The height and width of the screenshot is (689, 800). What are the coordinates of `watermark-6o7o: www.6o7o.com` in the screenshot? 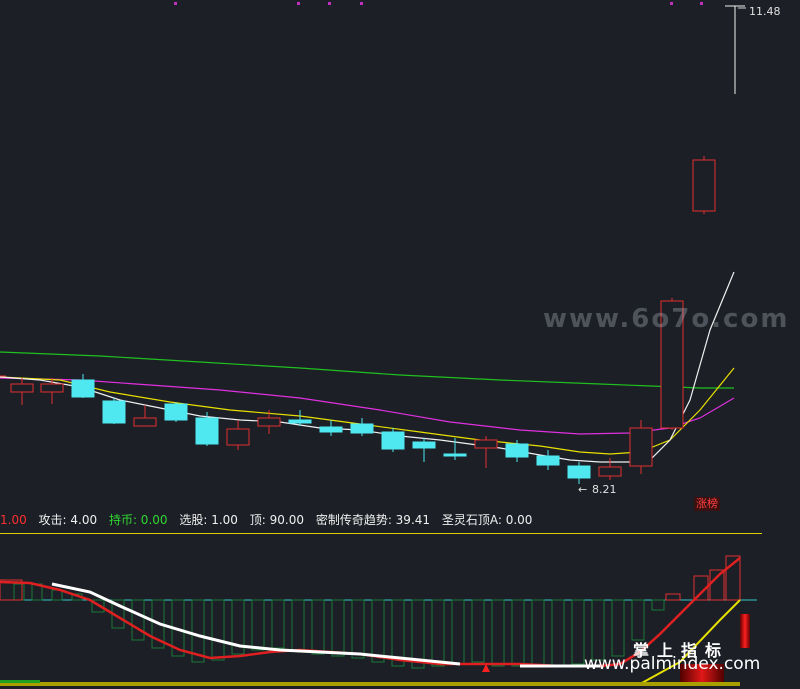 It's located at (666, 319).